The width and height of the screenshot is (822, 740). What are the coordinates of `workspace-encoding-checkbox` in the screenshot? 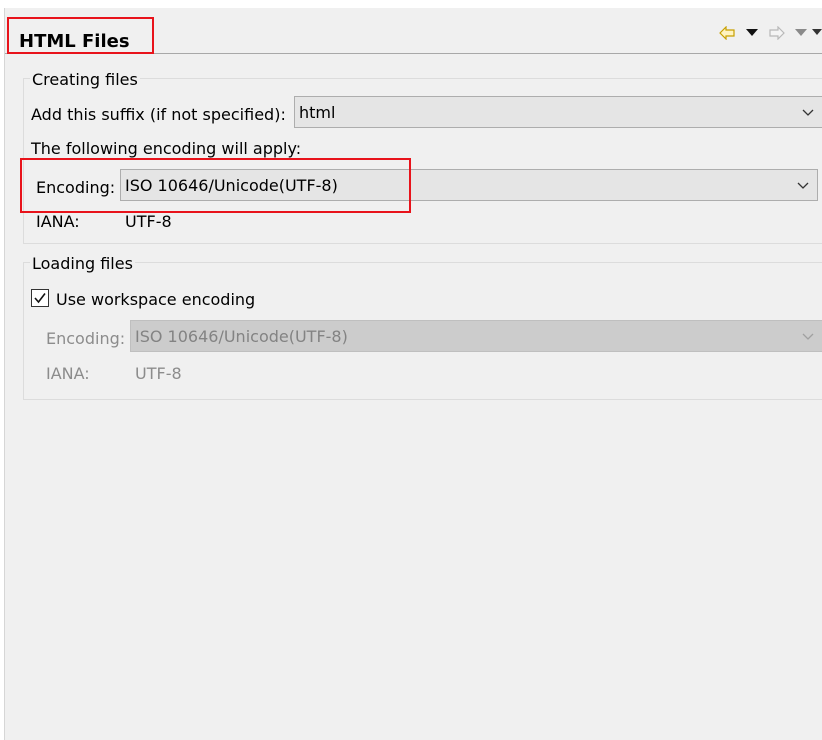 It's located at (40, 298).